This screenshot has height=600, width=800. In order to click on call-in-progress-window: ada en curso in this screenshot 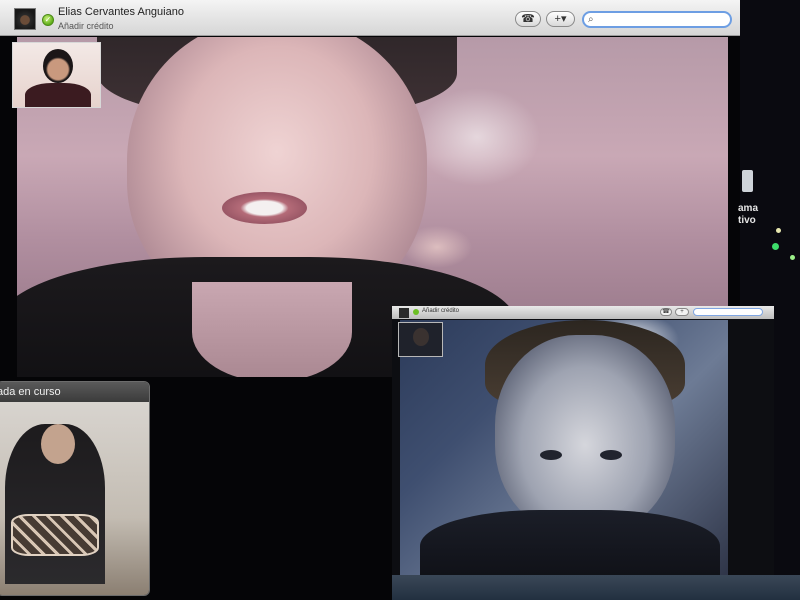, I will do `click(75, 488)`.